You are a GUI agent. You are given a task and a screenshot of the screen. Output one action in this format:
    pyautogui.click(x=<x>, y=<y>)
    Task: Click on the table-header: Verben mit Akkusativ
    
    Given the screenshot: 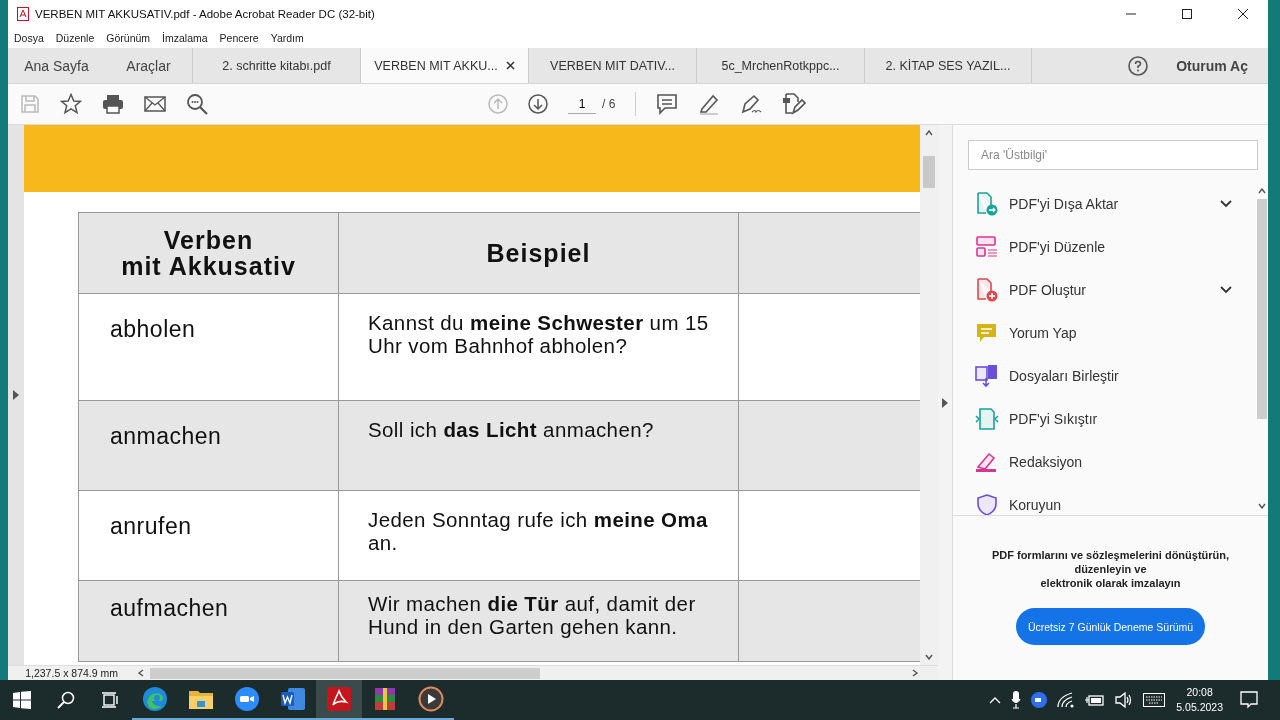 What is the action you would take?
    pyautogui.click(x=209, y=253)
    